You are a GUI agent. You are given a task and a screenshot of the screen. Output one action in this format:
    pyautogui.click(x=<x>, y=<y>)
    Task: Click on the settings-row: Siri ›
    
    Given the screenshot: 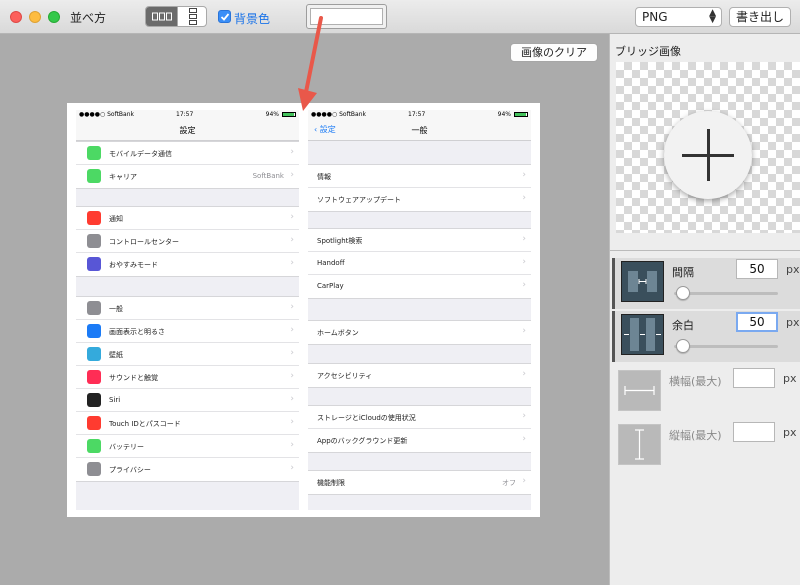 What is the action you would take?
    pyautogui.click(x=187, y=400)
    